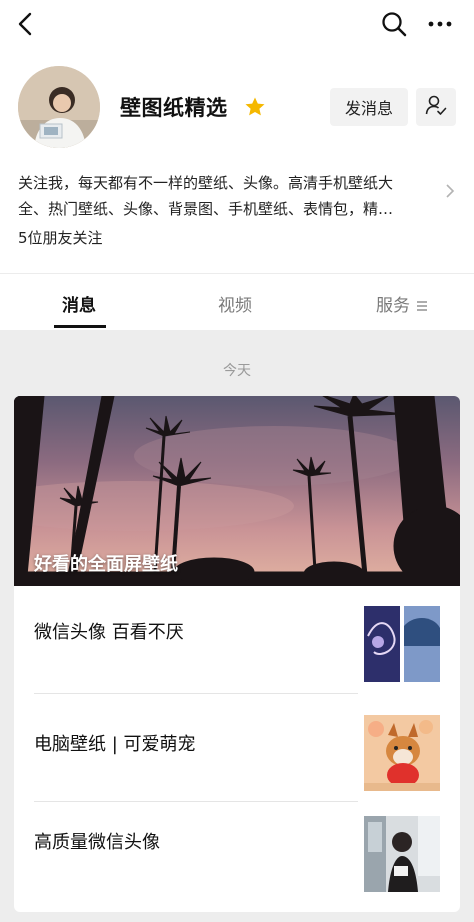  I want to click on article-item: 微信头像 百看不厌, so click(237, 649).